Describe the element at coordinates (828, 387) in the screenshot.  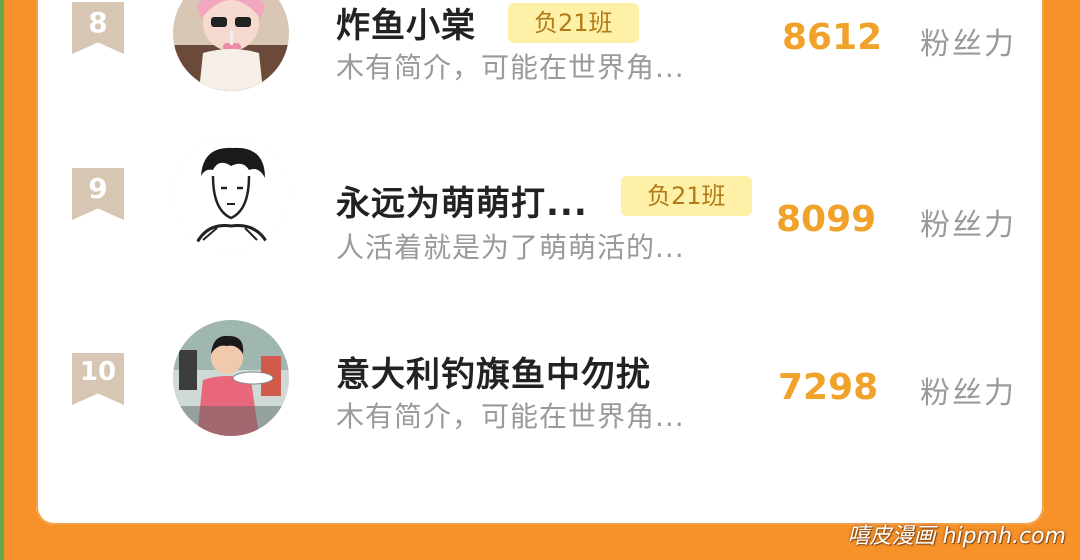
I see `fans-count: 7298` at that location.